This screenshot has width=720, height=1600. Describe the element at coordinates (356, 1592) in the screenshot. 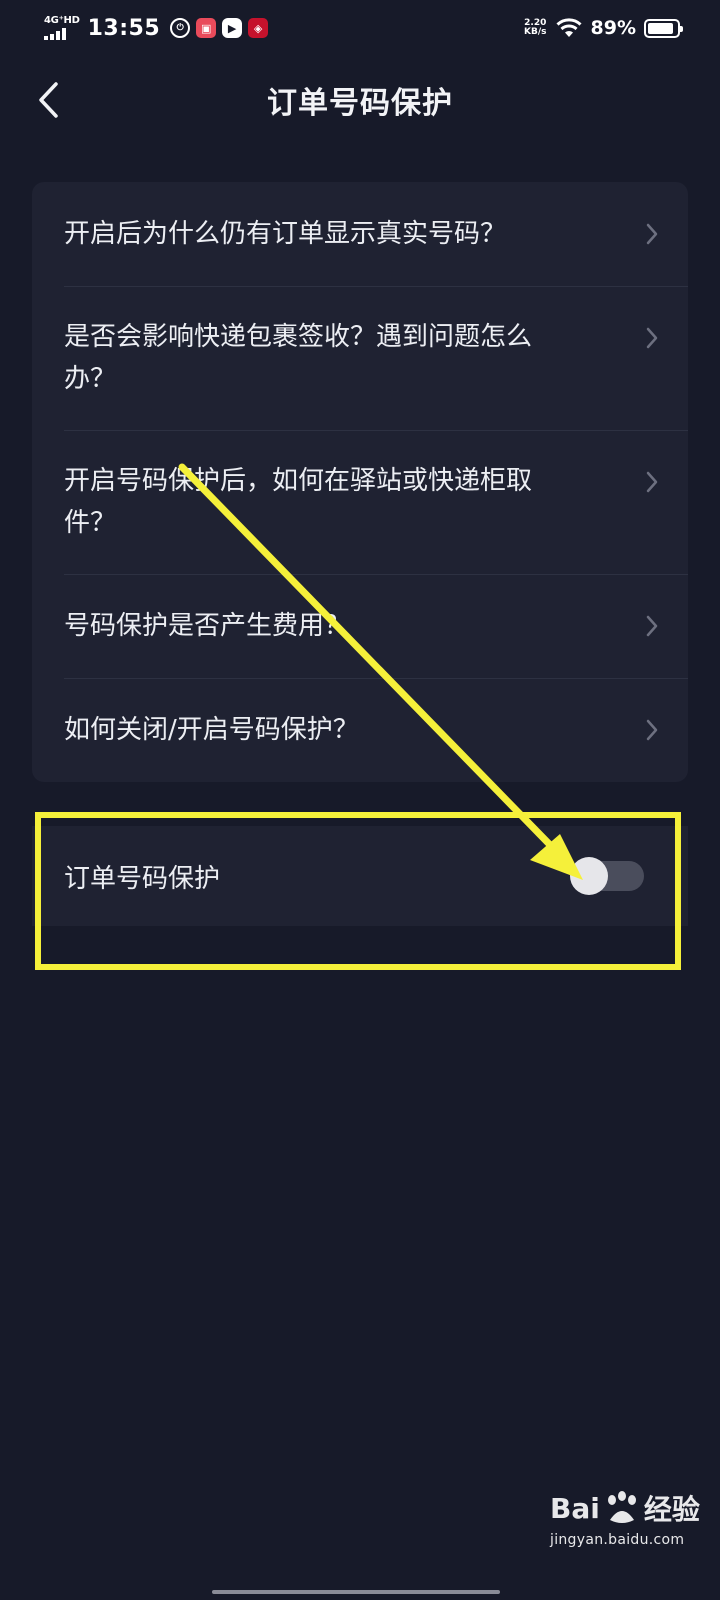

I see `home-indicator` at that location.